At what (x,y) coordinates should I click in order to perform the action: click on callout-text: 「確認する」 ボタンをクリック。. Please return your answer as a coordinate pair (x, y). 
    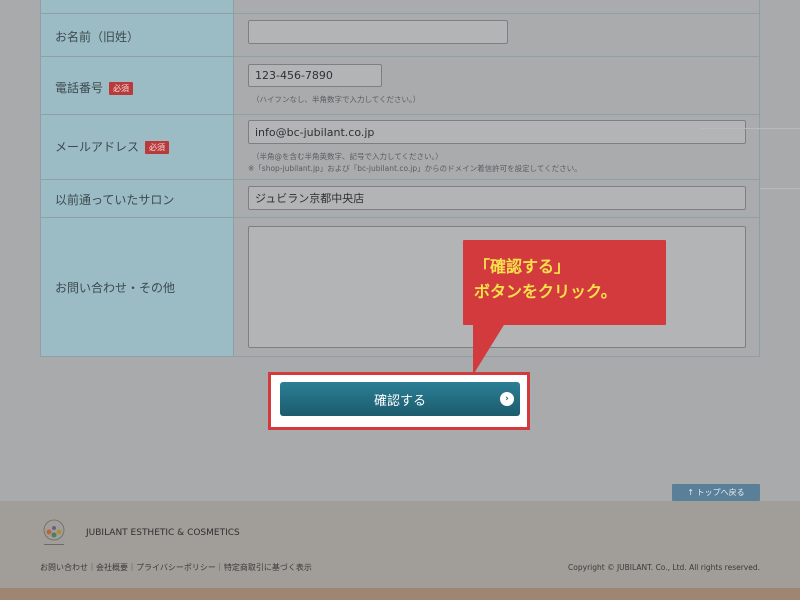
    Looking at the image, I should click on (545, 279).